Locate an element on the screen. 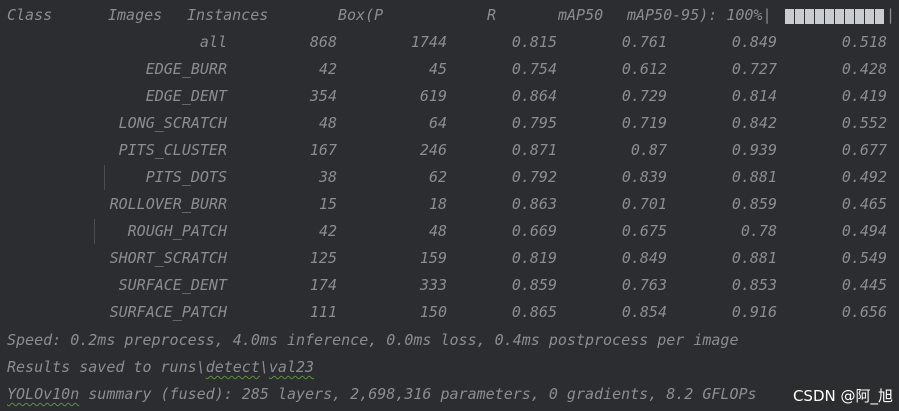 Image resolution: width=899 pixels, height=411 pixels. cell-class: SURFACE_DENT is located at coordinates (172, 285).